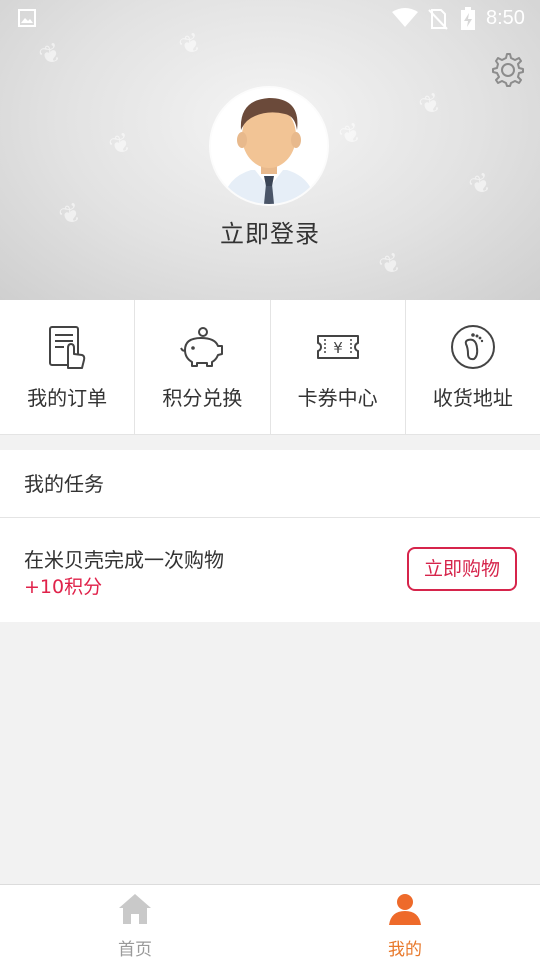 The image size is (540, 960). I want to click on status-bar: 8:50, so click(270, 19).